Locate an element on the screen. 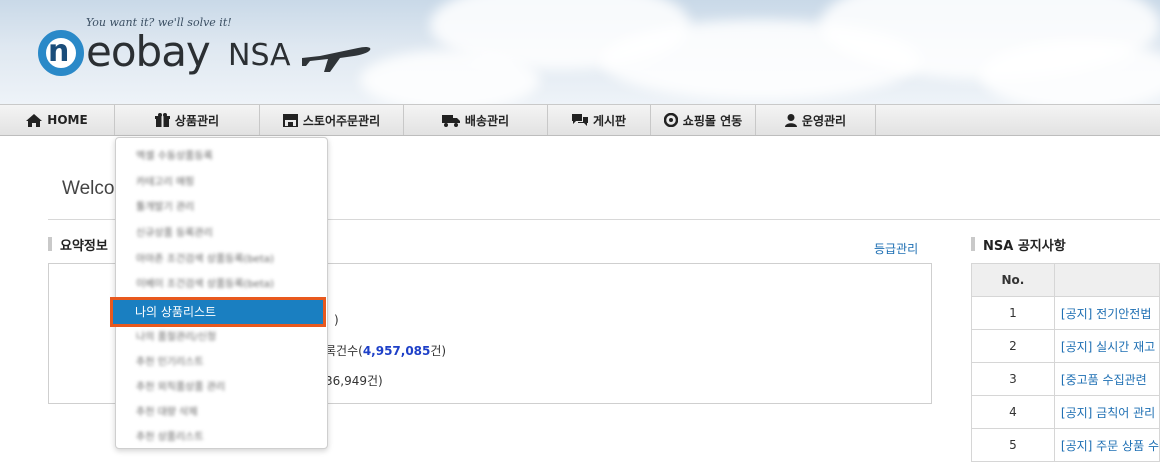 The image size is (1160, 462). nav-home: HOME is located at coordinates (57, 120).